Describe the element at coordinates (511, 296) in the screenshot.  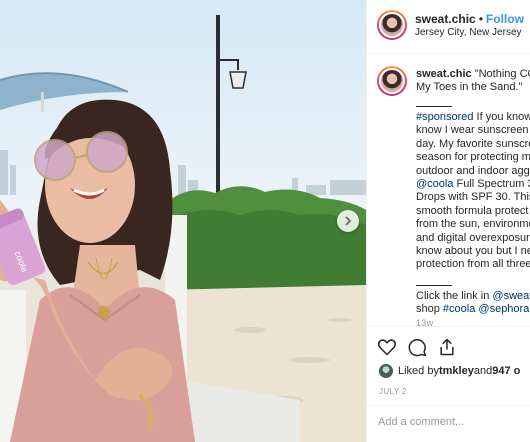
I see `mention-link: @sweat` at that location.